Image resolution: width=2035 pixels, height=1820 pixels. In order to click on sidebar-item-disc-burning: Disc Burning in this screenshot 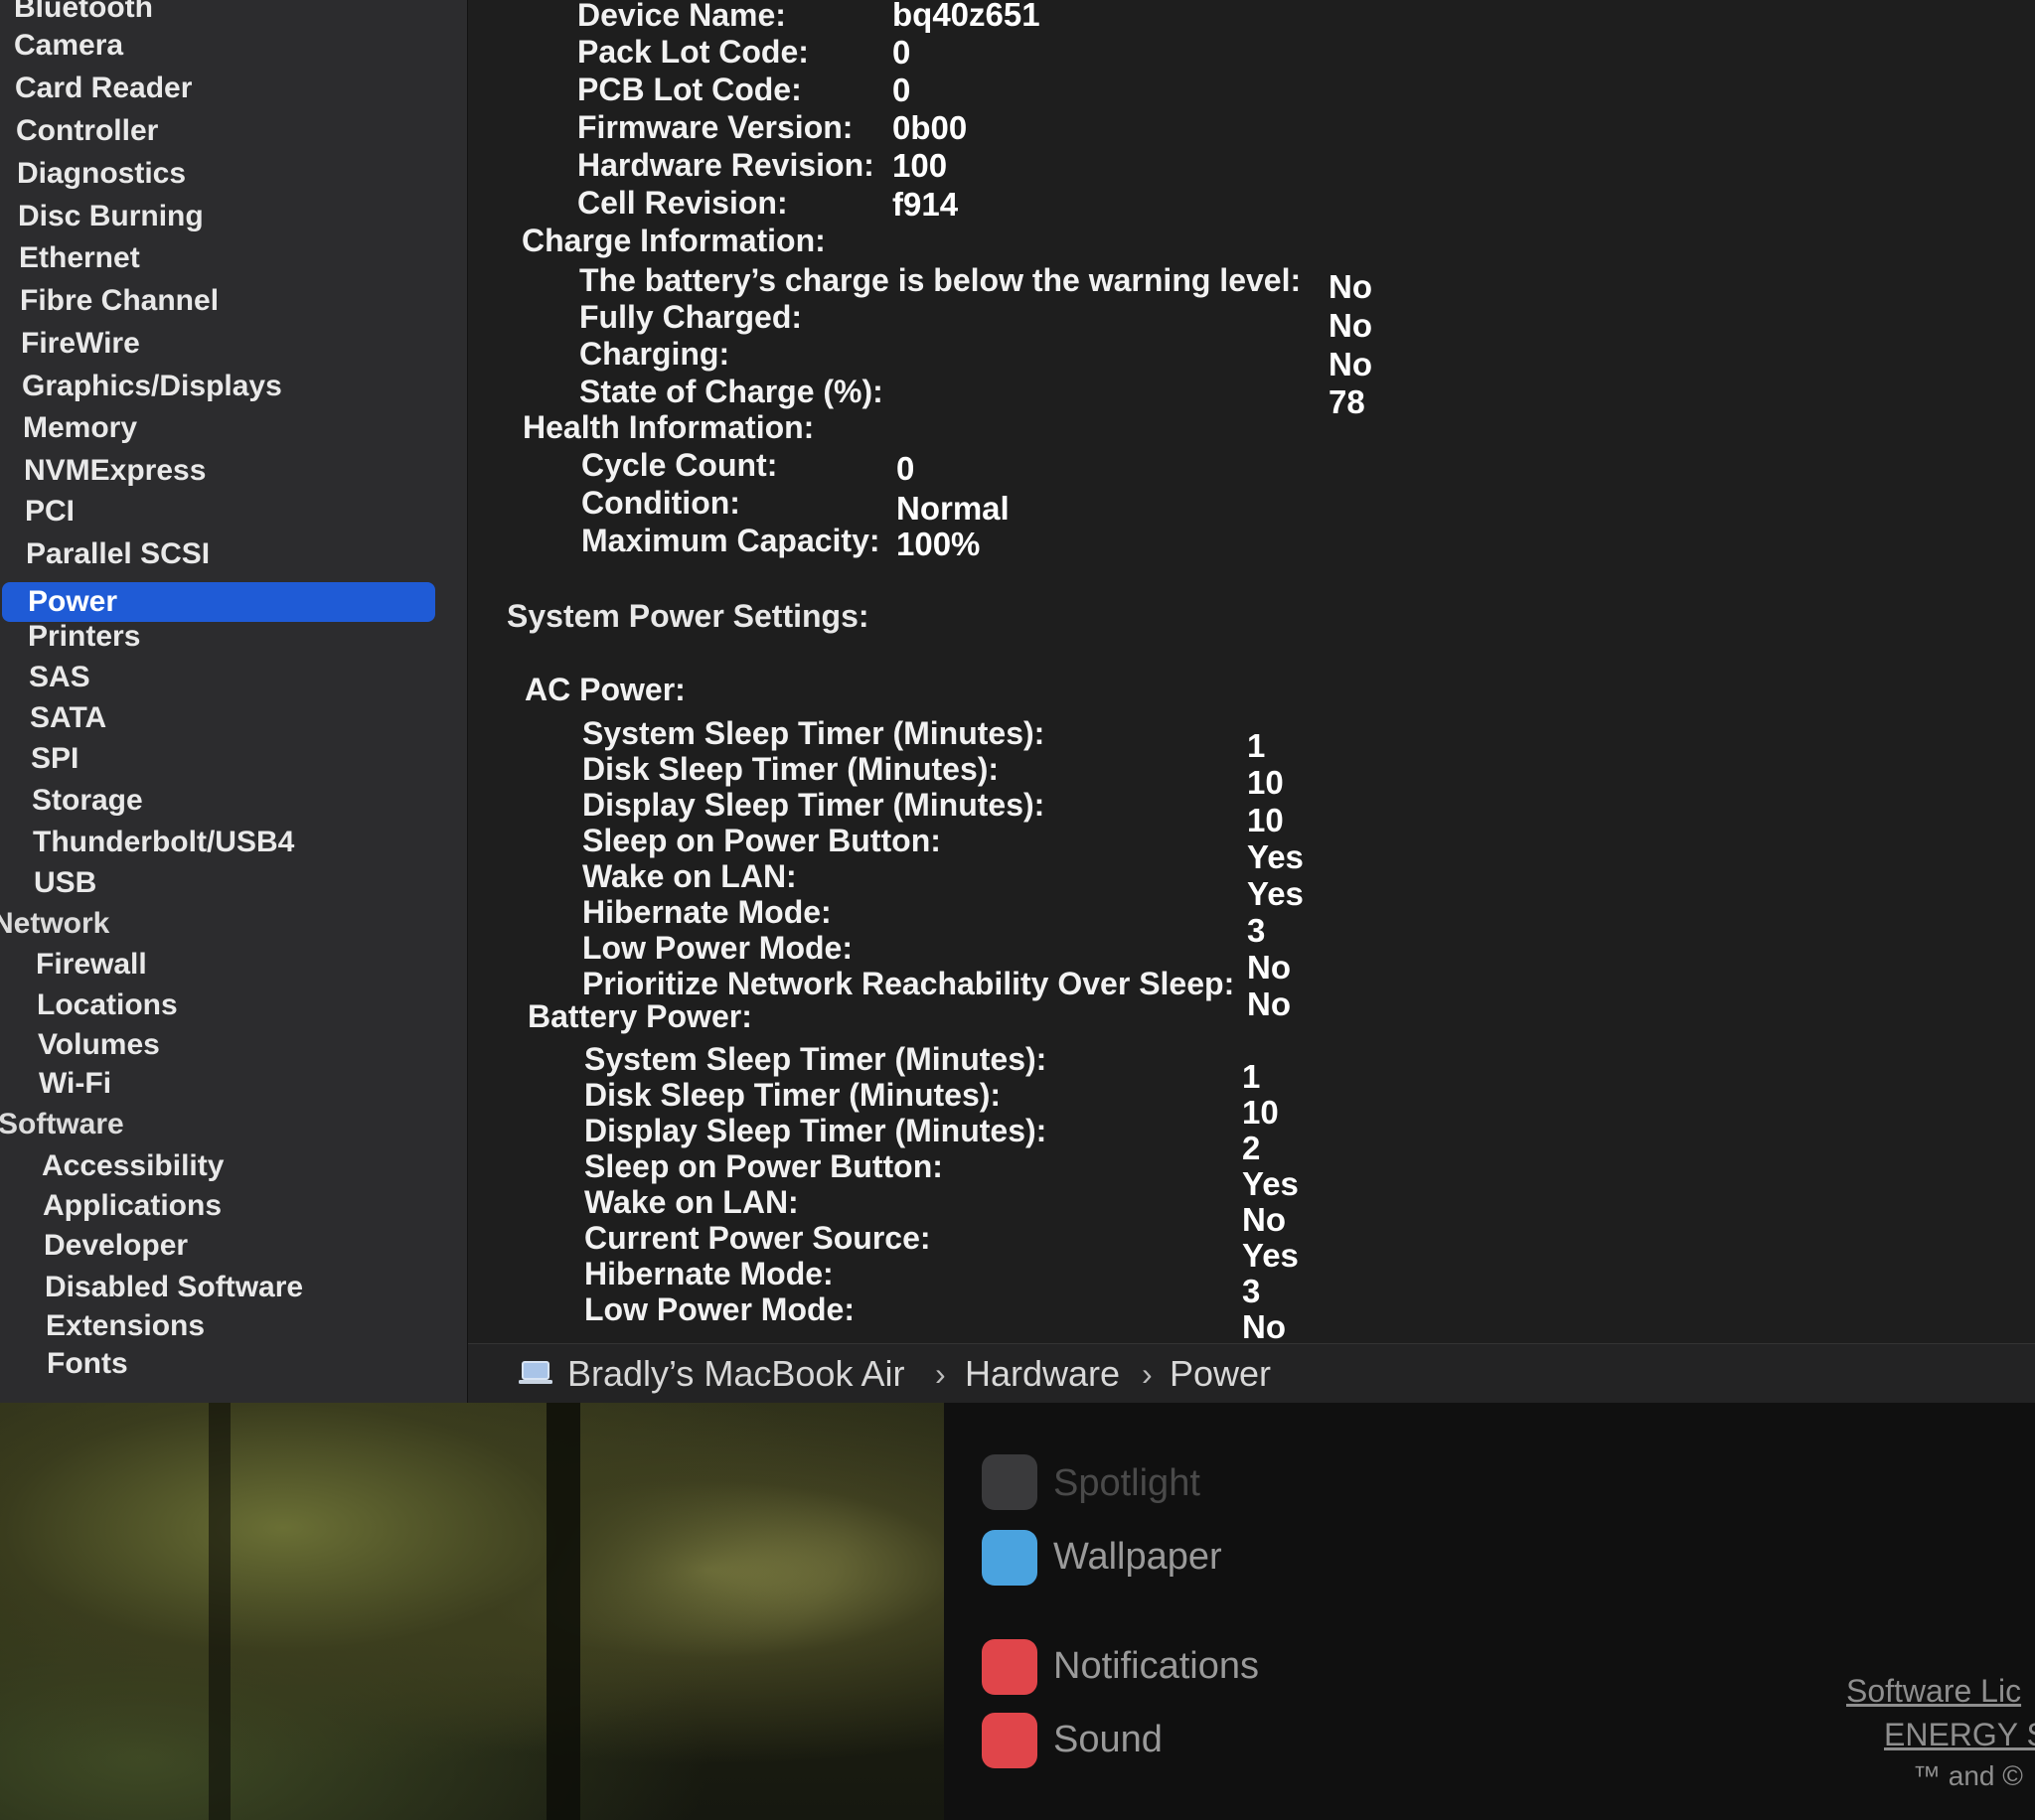, I will do `click(111, 216)`.